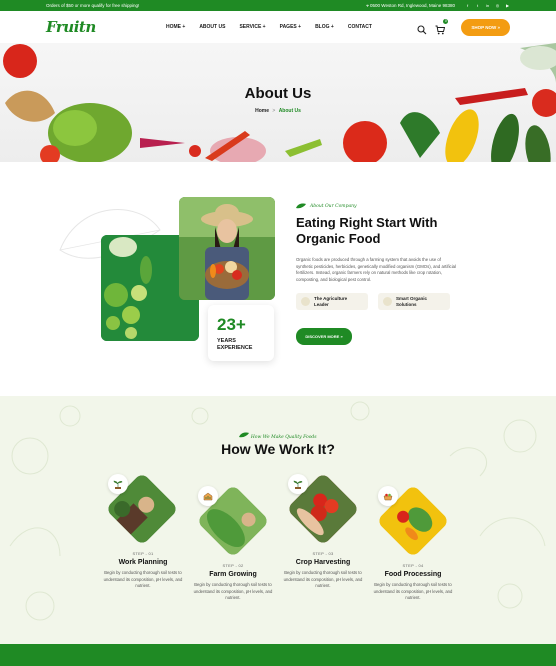  I want to click on page-title: About Us, so click(278, 93).